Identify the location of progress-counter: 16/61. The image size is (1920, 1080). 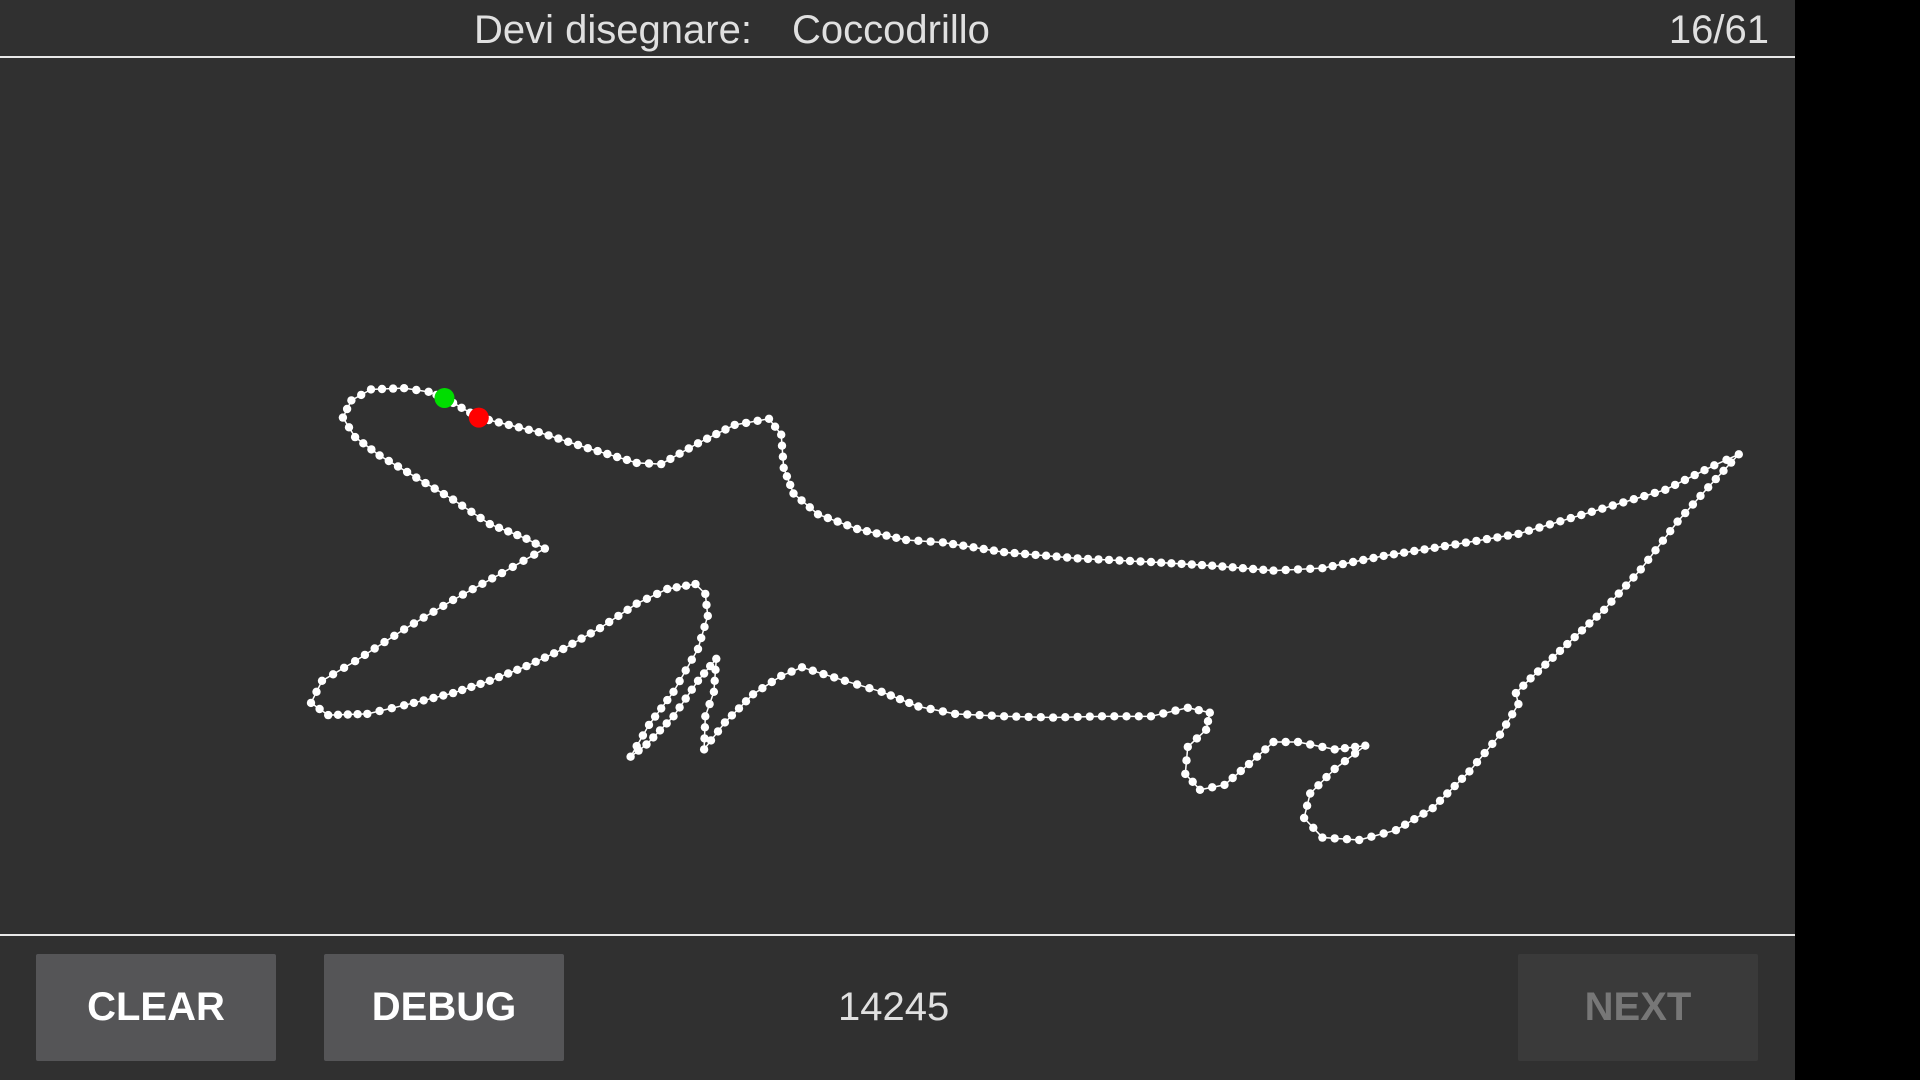
(1718, 30).